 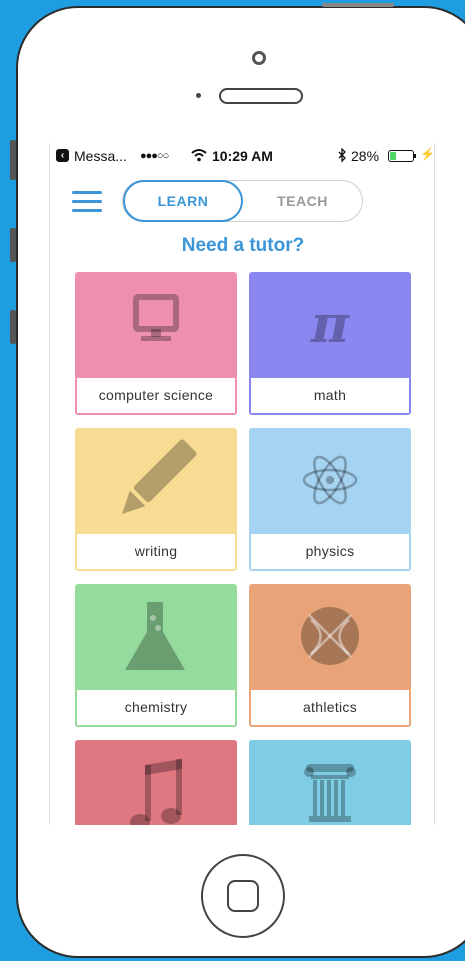 What do you see at coordinates (330, 636) in the screenshot?
I see `basketball-icon` at bounding box center [330, 636].